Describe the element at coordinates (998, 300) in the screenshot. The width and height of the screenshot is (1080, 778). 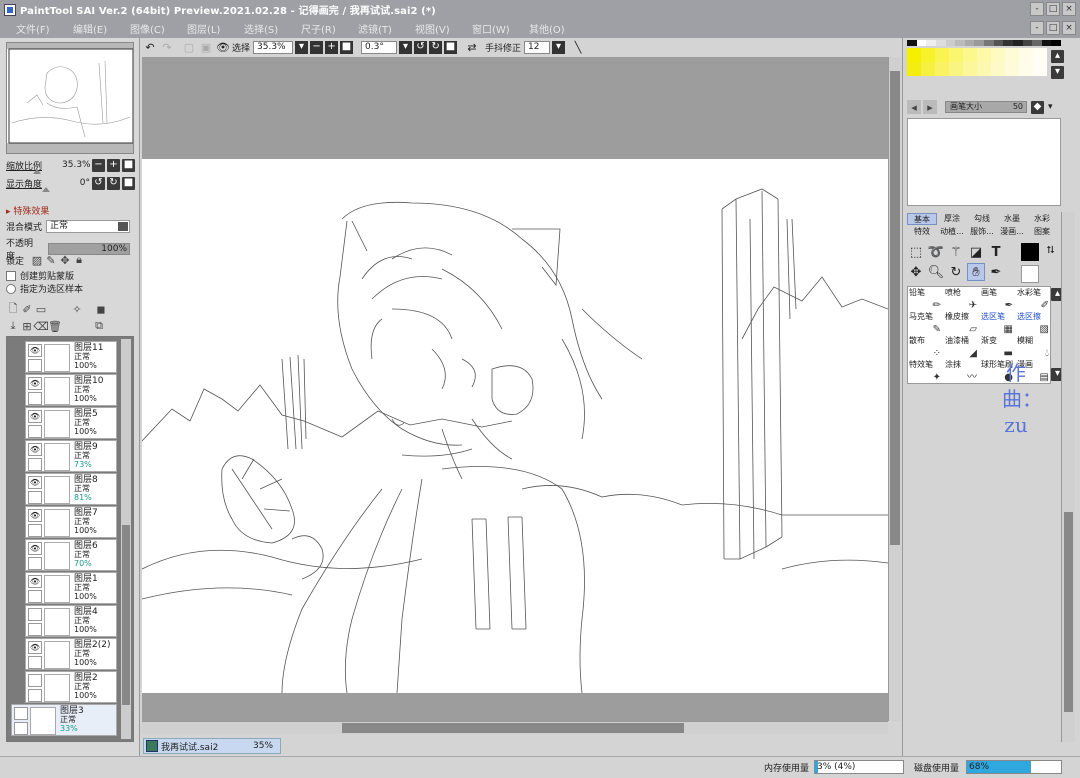
I see `brush-cell: 画笔 ✒` at that location.